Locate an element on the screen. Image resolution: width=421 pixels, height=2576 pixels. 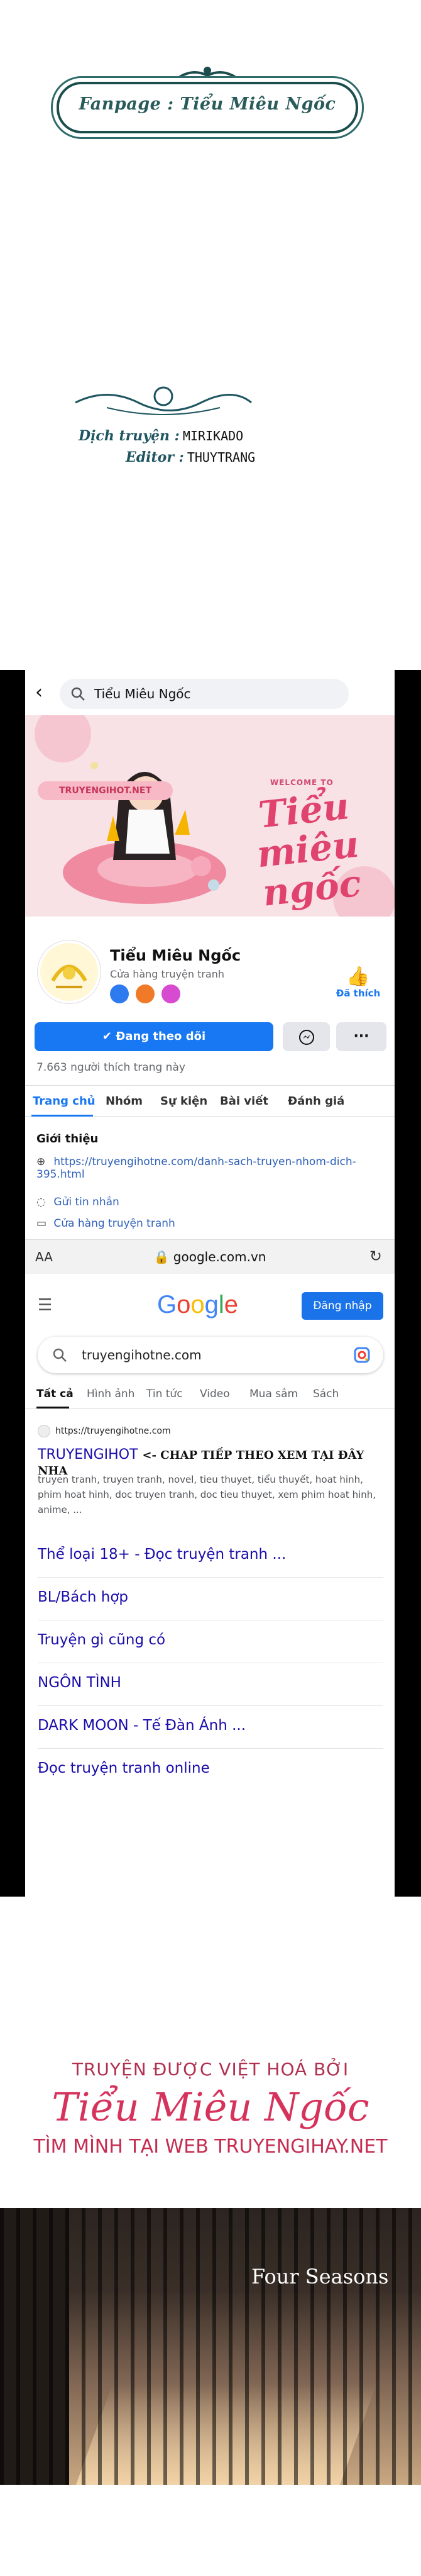
badge-blue-icon is located at coordinates (119, 993).